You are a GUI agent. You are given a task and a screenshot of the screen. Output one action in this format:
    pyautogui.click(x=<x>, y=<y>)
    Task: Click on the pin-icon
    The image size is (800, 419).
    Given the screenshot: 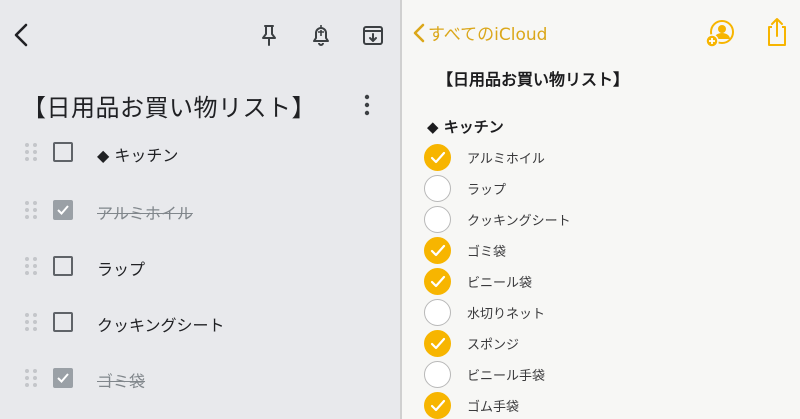 What is the action you would take?
    pyautogui.click(x=269, y=35)
    